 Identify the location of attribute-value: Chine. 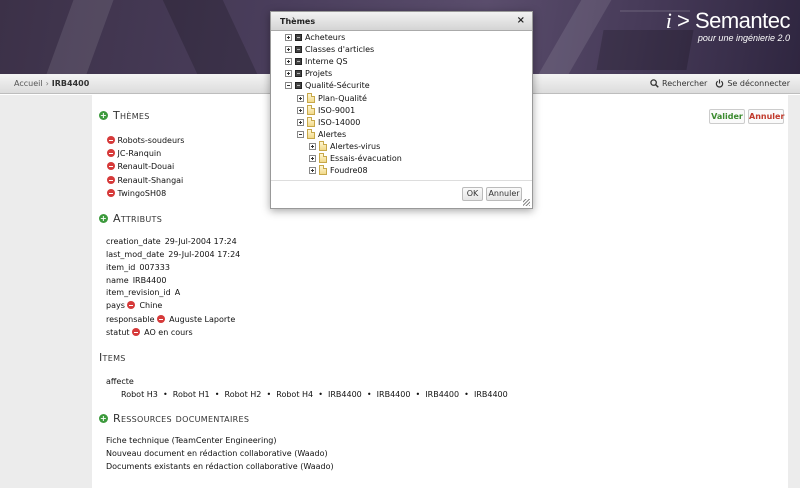
(150, 305).